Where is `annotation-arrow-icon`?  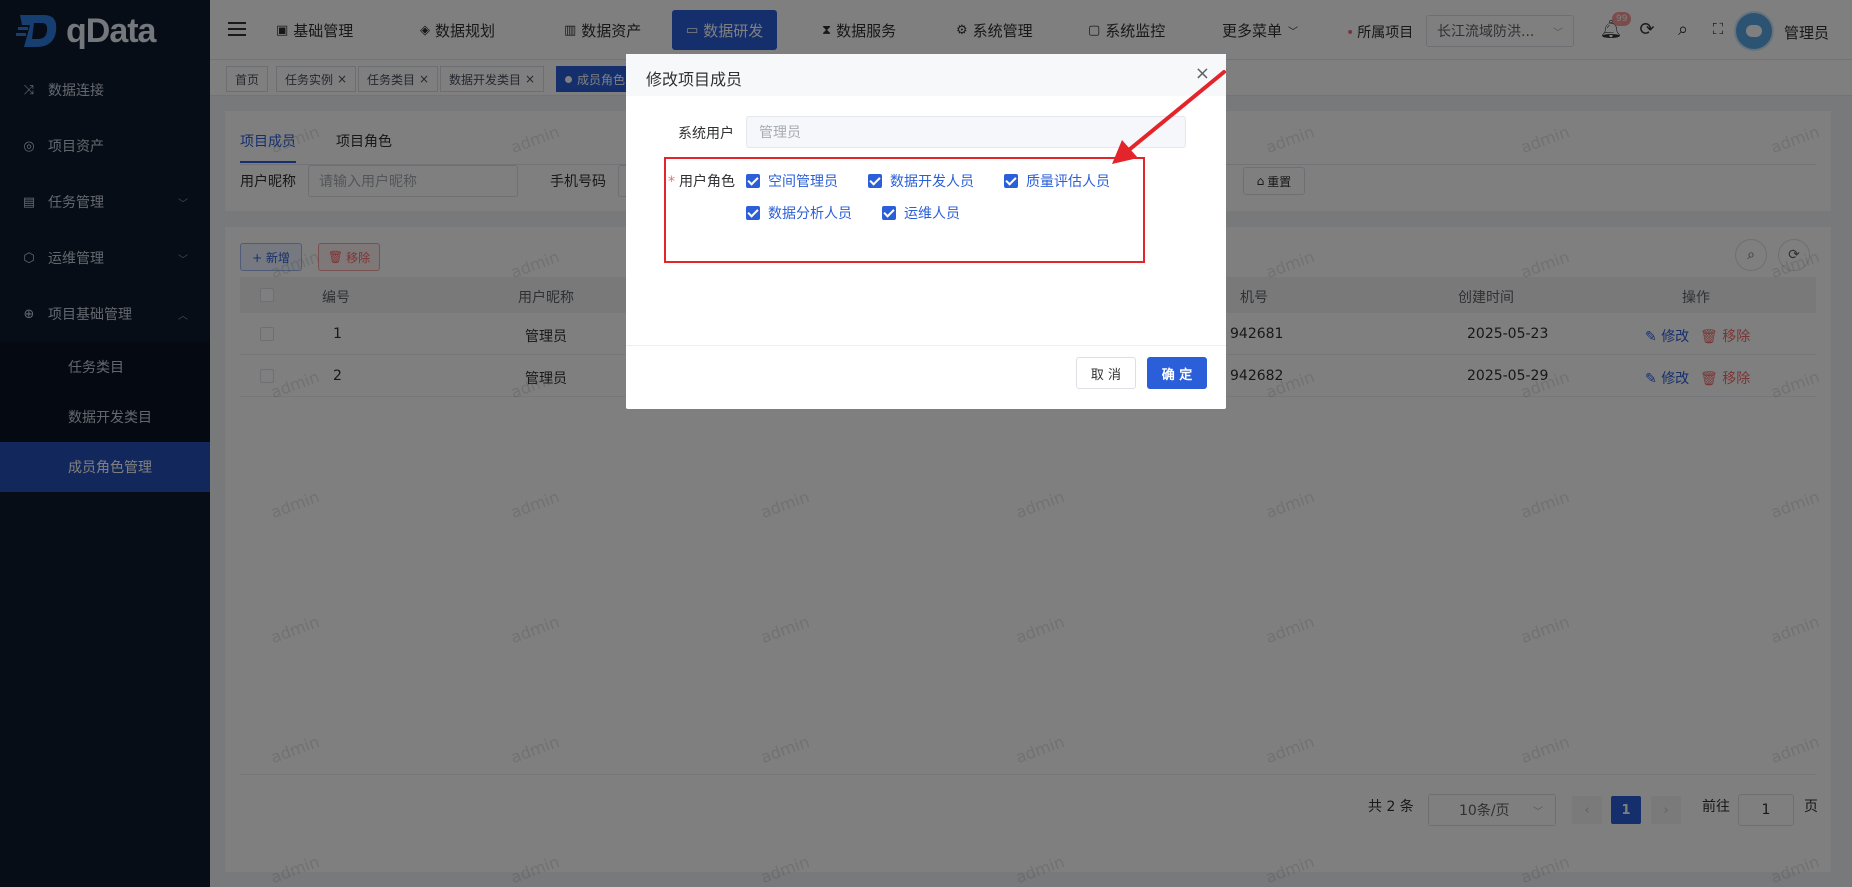 annotation-arrow-icon is located at coordinates (1169, 117).